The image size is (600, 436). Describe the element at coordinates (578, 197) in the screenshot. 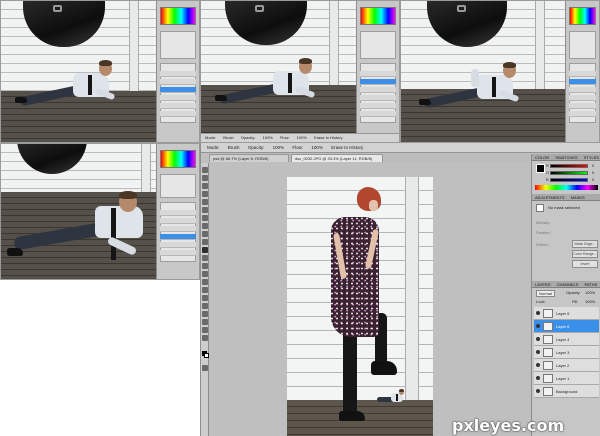

I see `tab-masks: MASKS` at that location.